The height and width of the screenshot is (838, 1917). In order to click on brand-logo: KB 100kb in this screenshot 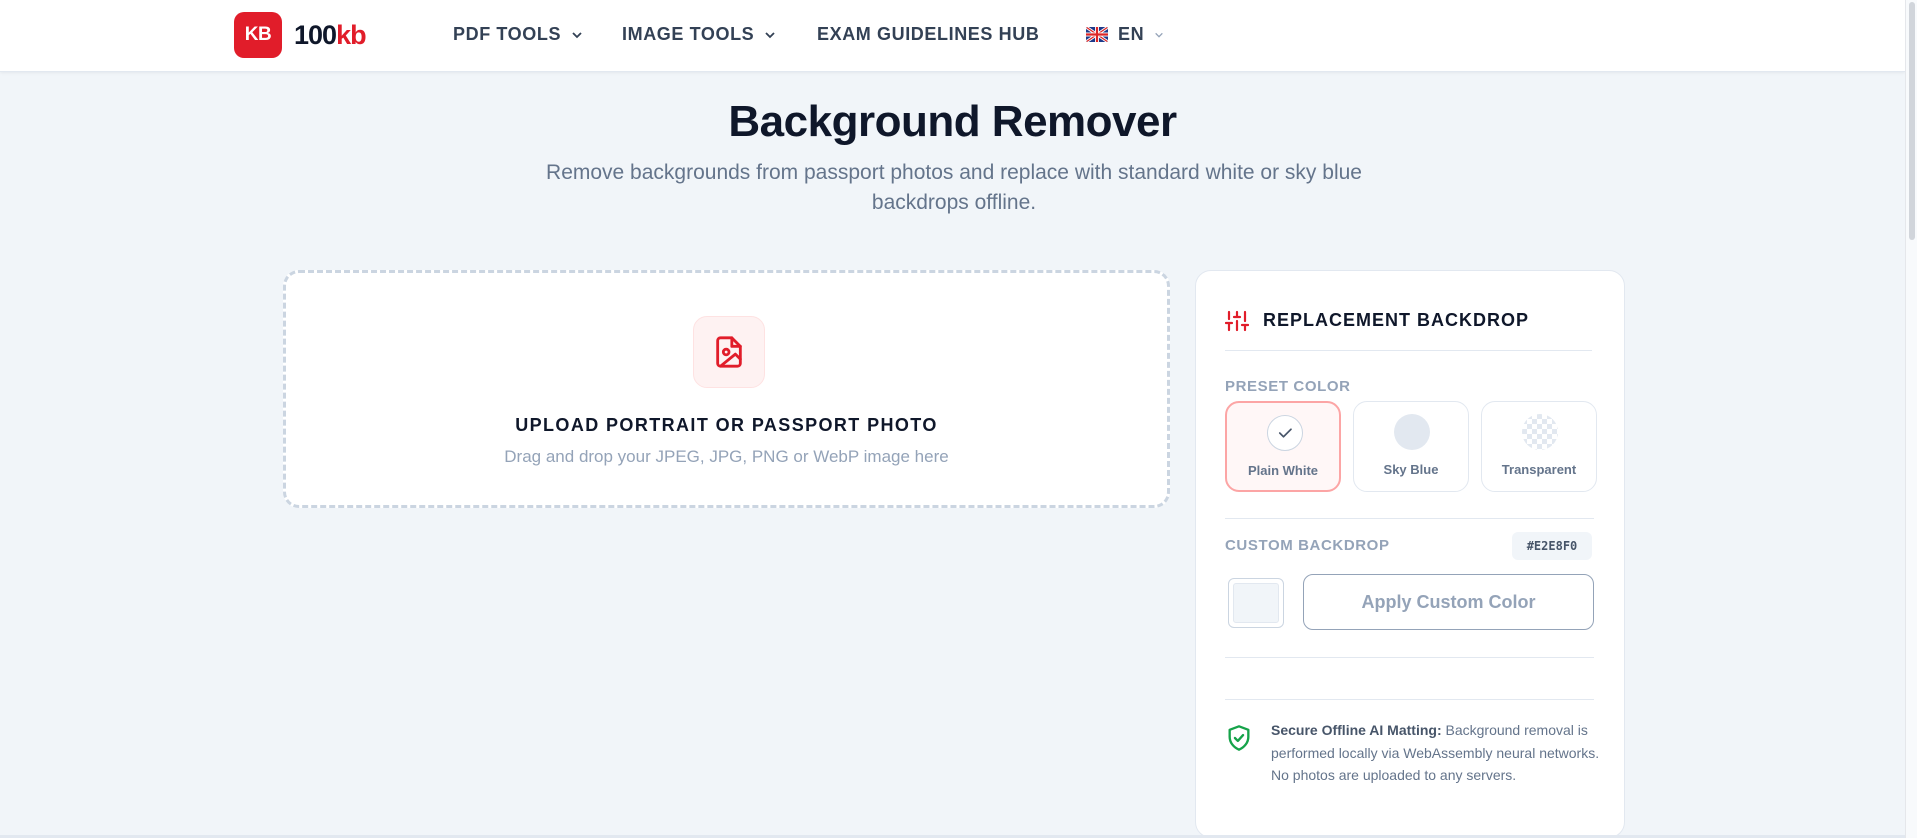, I will do `click(300, 35)`.